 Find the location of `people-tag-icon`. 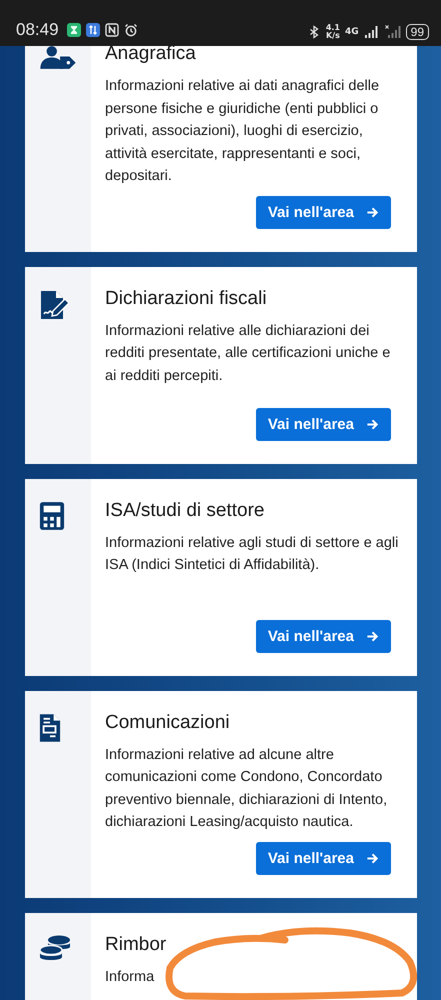

people-tag-icon is located at coordinates (58, 57).